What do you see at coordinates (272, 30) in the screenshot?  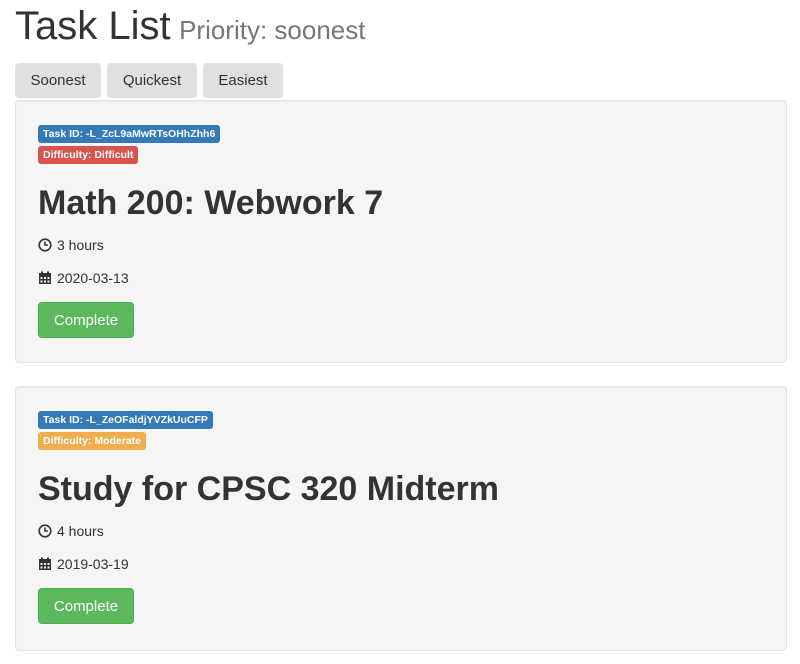 I see `priority-subtitle: Priority: soonest` at bounding box center [272, 30].